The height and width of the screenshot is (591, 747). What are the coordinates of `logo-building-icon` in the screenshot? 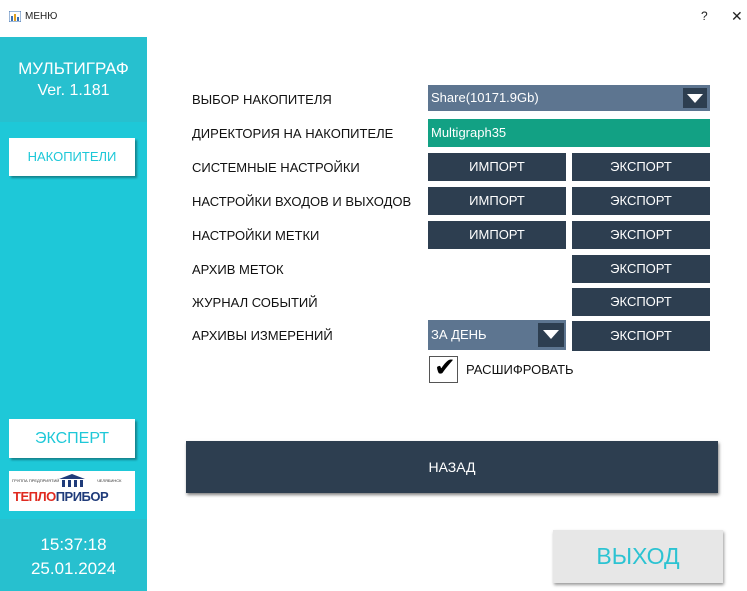 It's located at (72, 480).